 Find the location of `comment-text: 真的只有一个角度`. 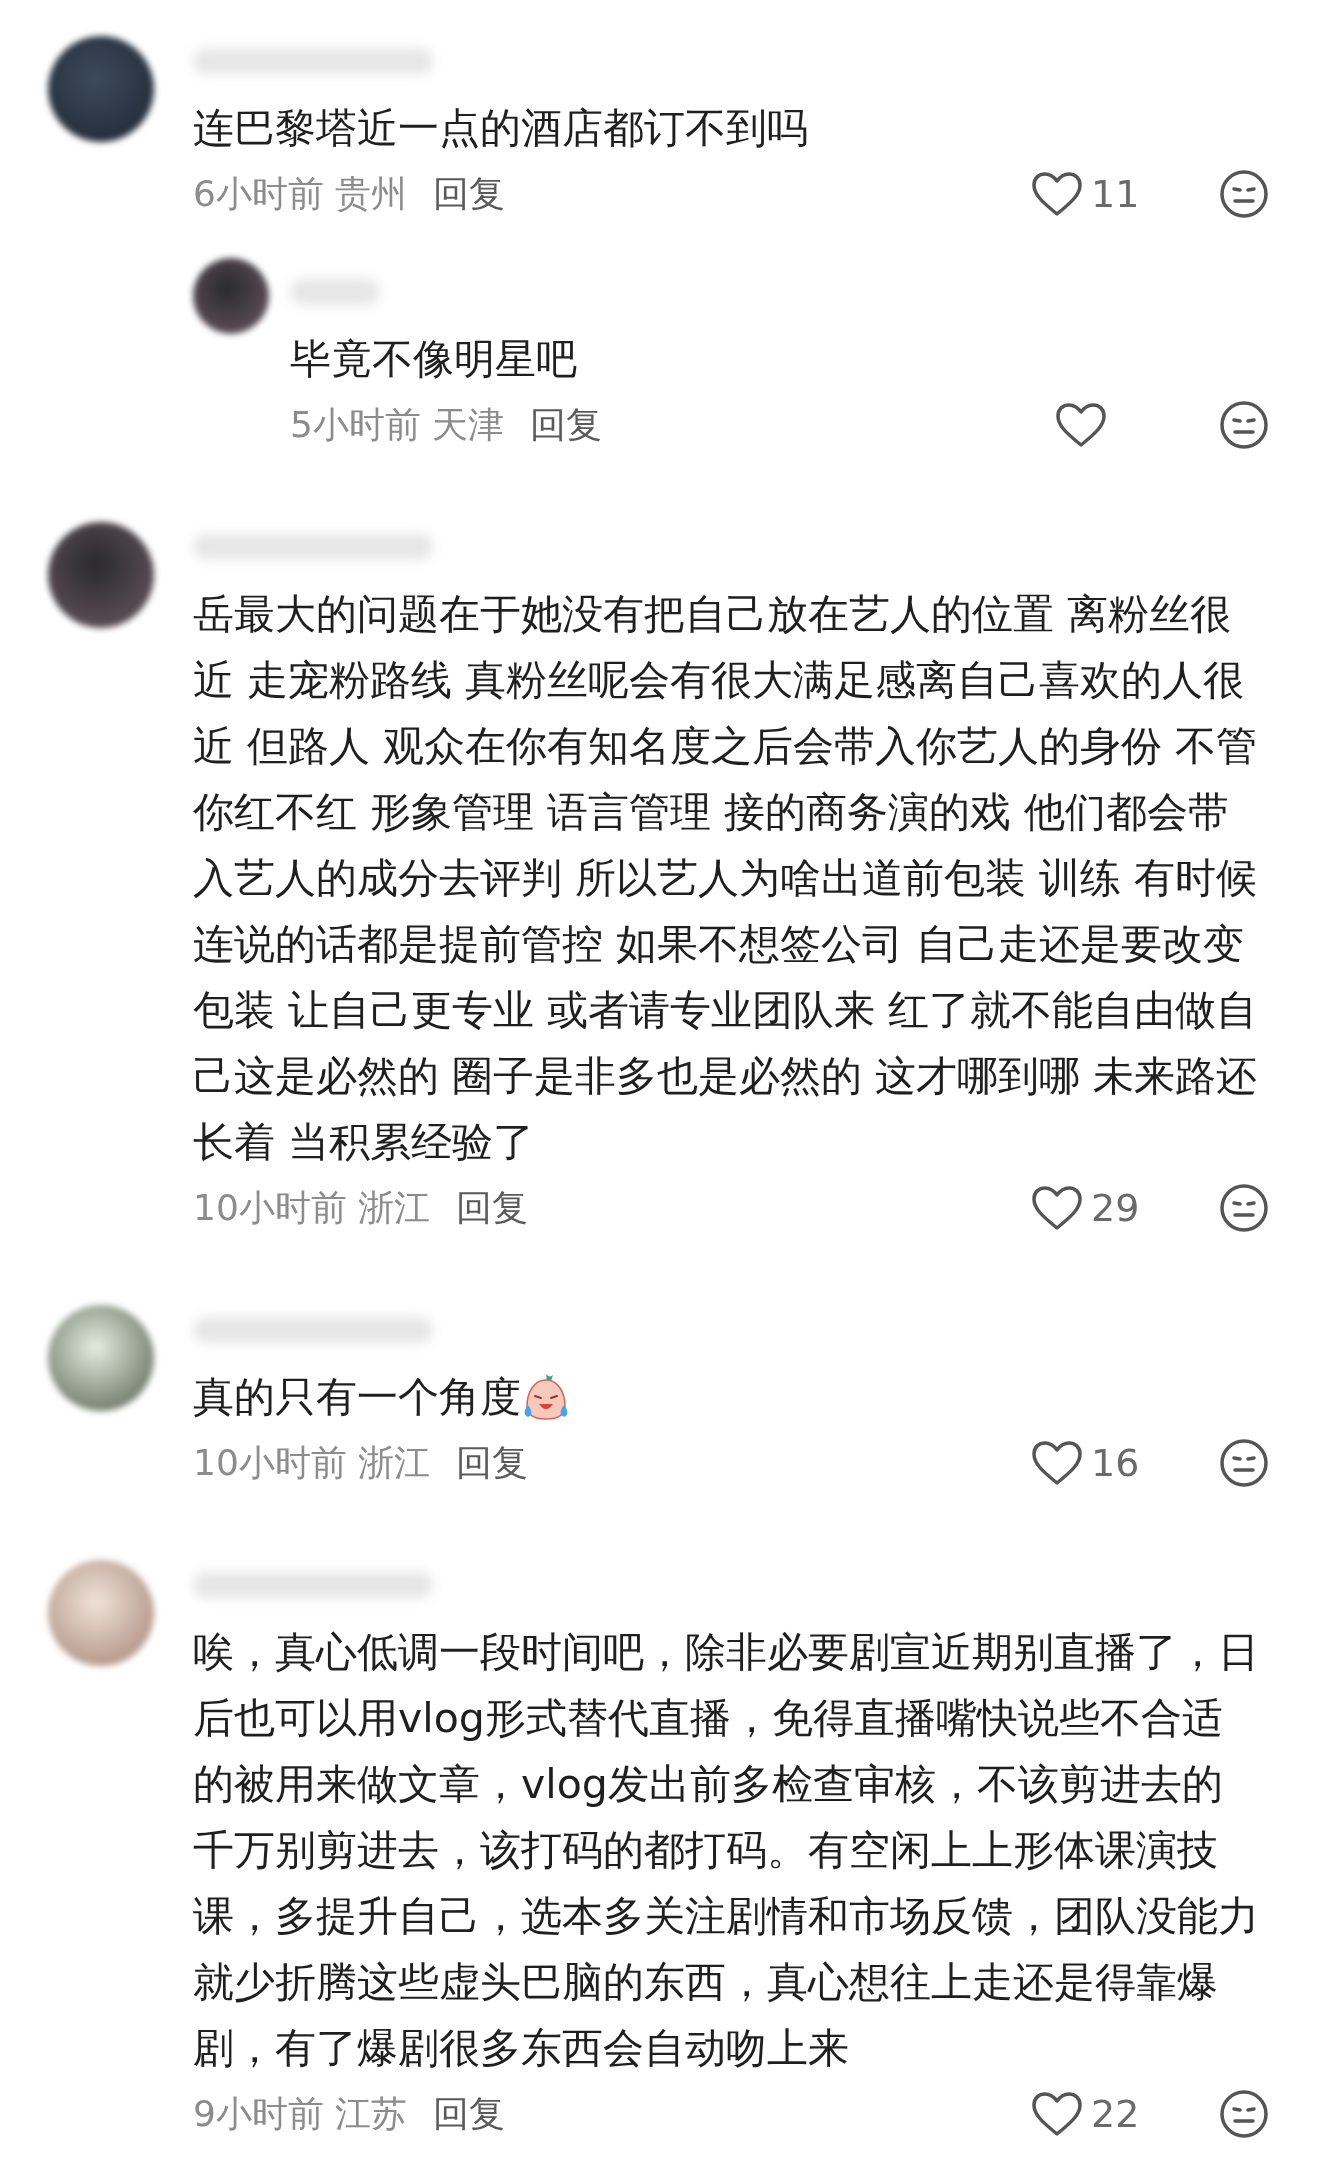

comment-text: 真的只有一个角度 is located at coordinates (357, 1397).